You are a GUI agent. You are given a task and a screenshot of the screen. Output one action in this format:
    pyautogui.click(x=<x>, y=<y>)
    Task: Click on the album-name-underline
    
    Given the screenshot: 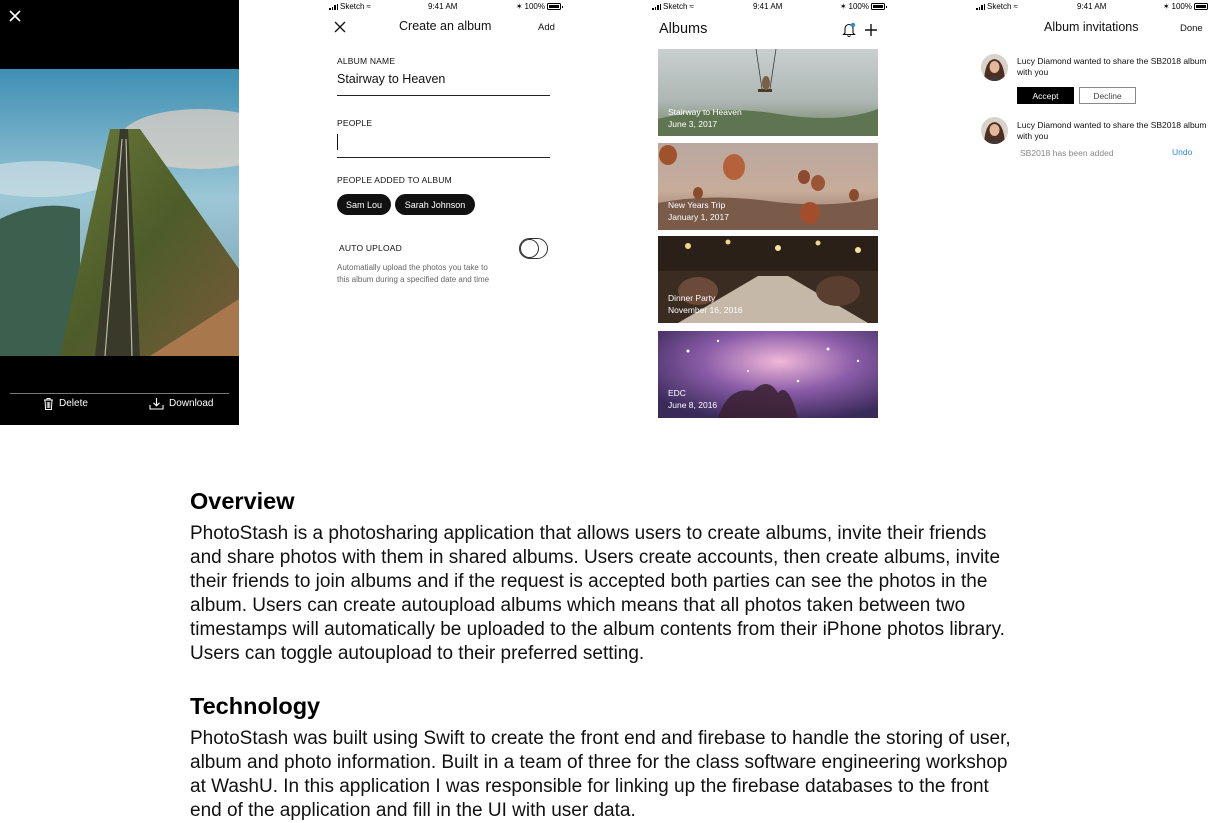 What is the action you would take?
    pyautogui.click(x=443, y=95)
    